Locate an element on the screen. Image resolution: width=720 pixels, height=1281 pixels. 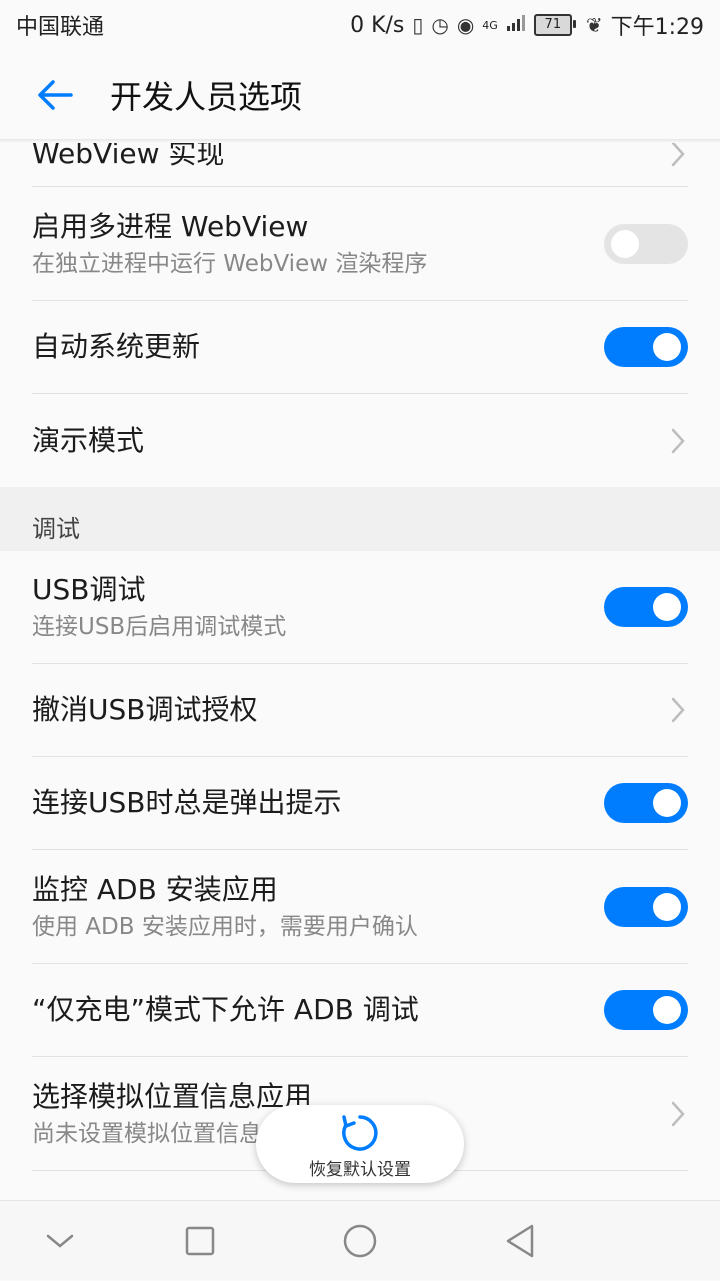
row-title: 撤消USB调试授权 is located at coordinates (145, 709).